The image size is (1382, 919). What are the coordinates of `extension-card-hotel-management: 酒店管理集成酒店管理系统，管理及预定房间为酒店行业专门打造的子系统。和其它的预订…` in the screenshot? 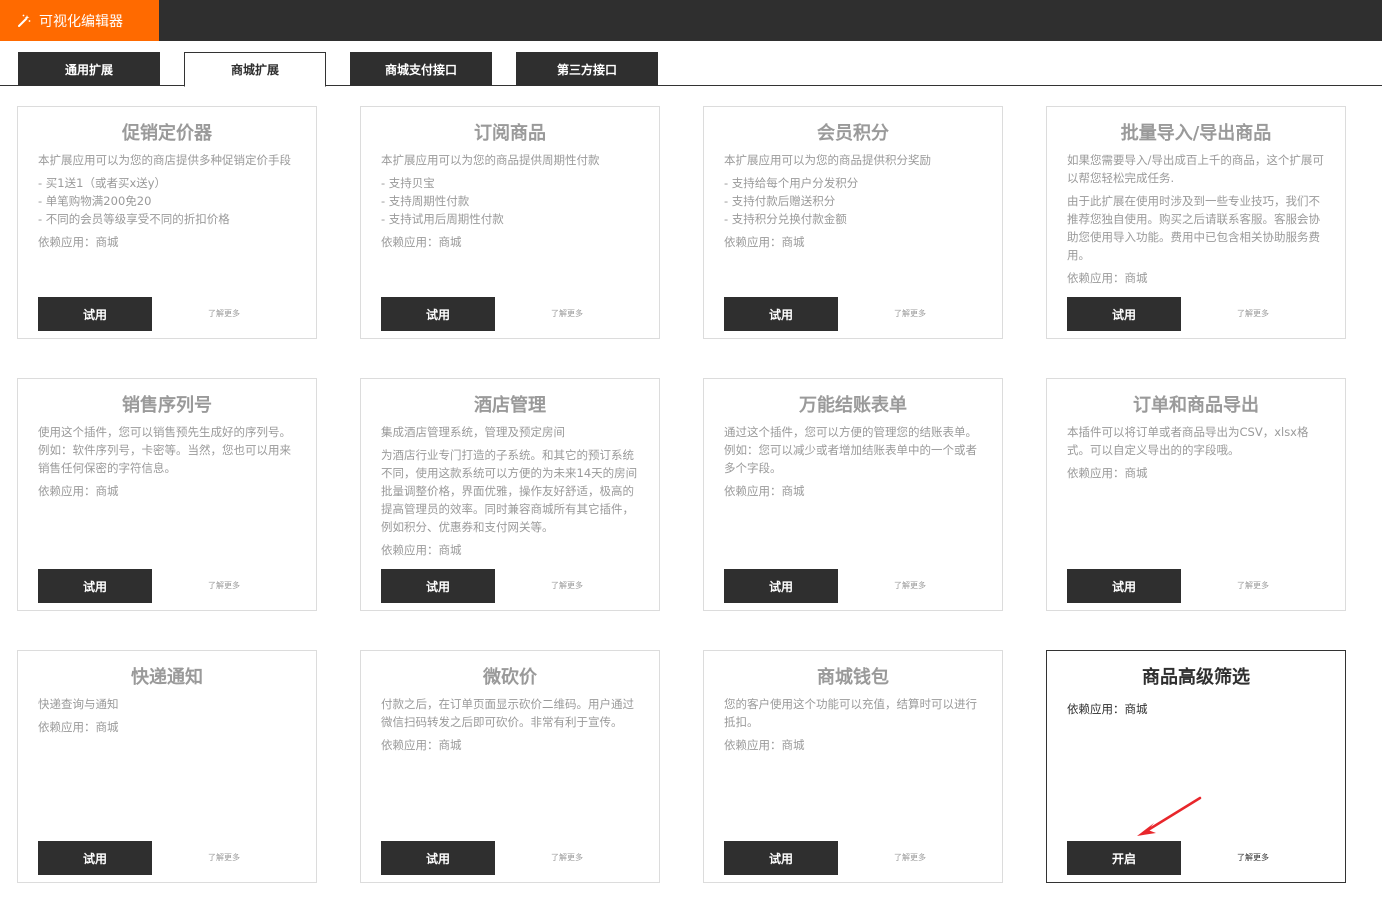 It's located at (510, 494).